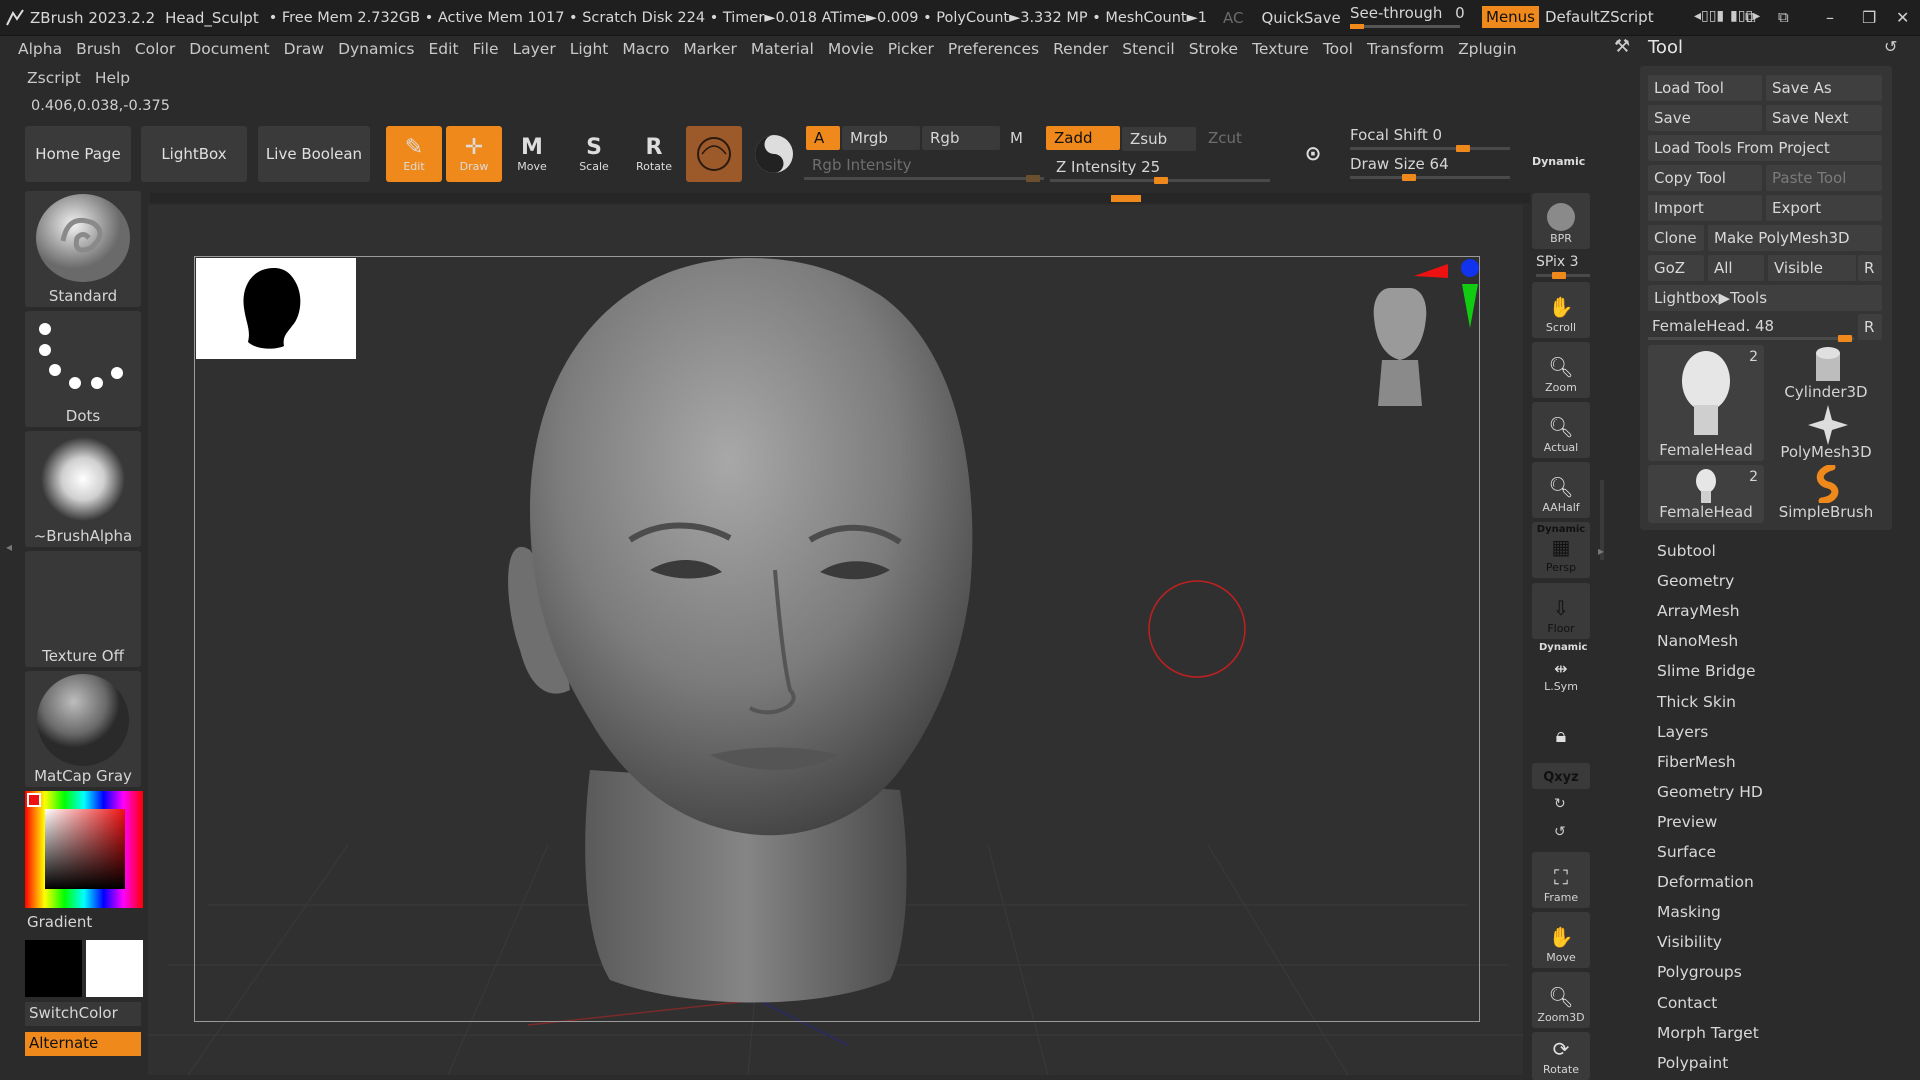 Image resolution: width=1920 pixels, height=1080 pixels. I want to click on menu-render: Render, so click(1080, 49).